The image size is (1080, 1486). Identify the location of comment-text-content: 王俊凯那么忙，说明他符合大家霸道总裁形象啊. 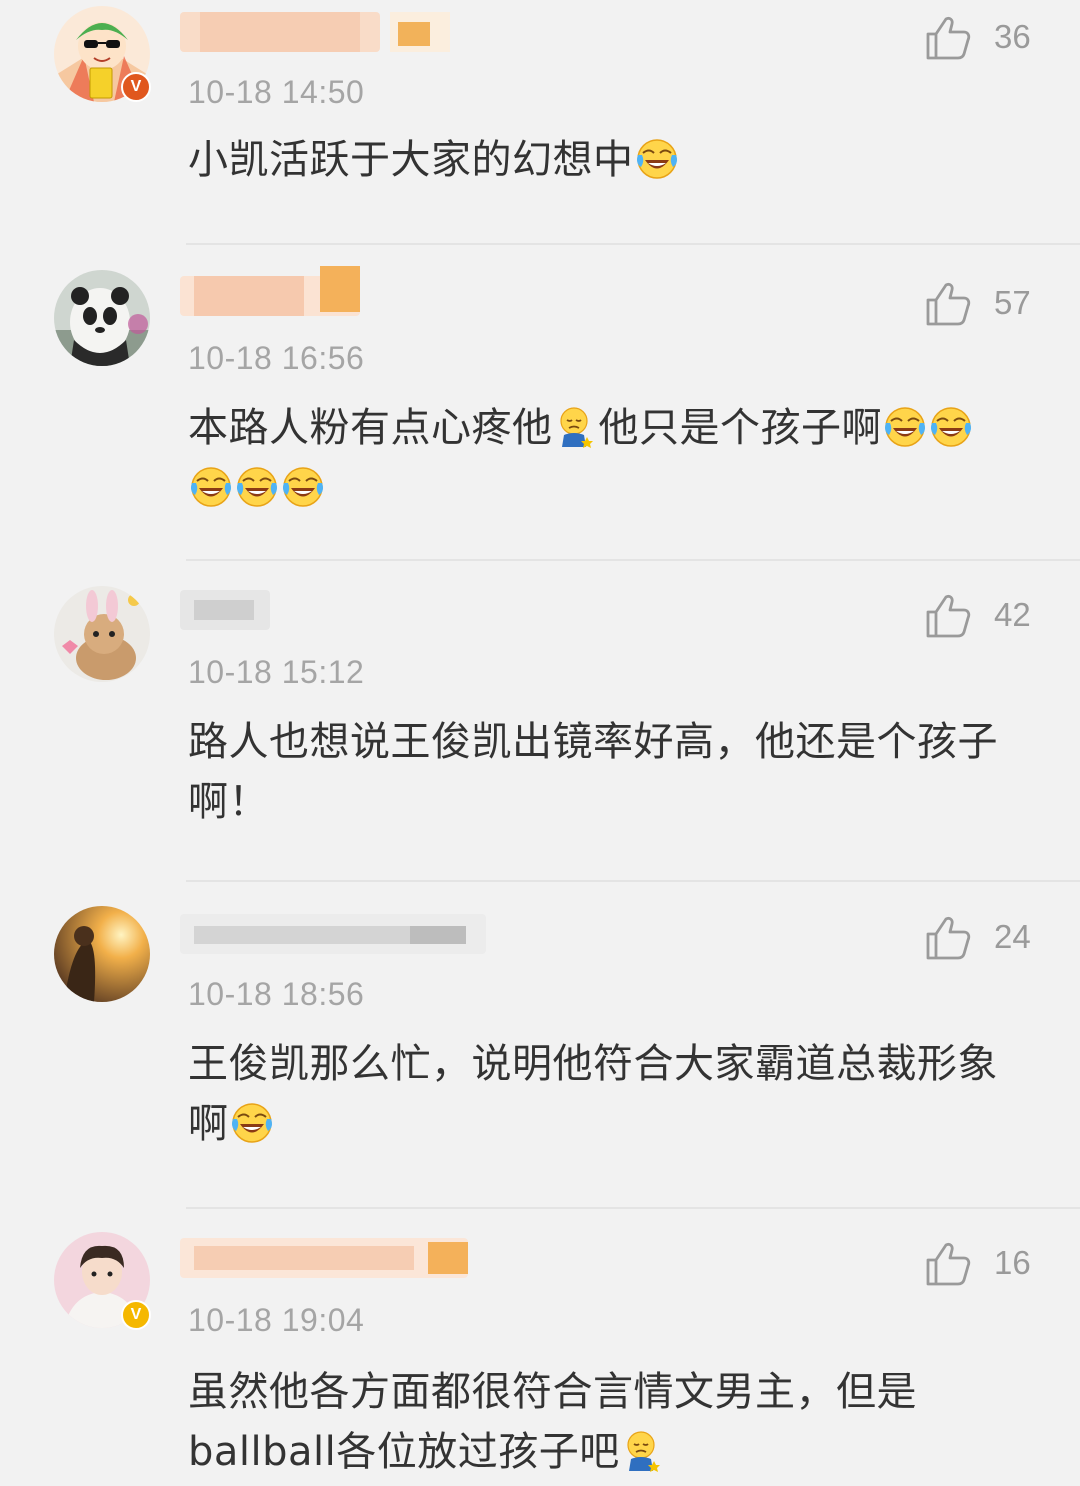
(593, 1094).